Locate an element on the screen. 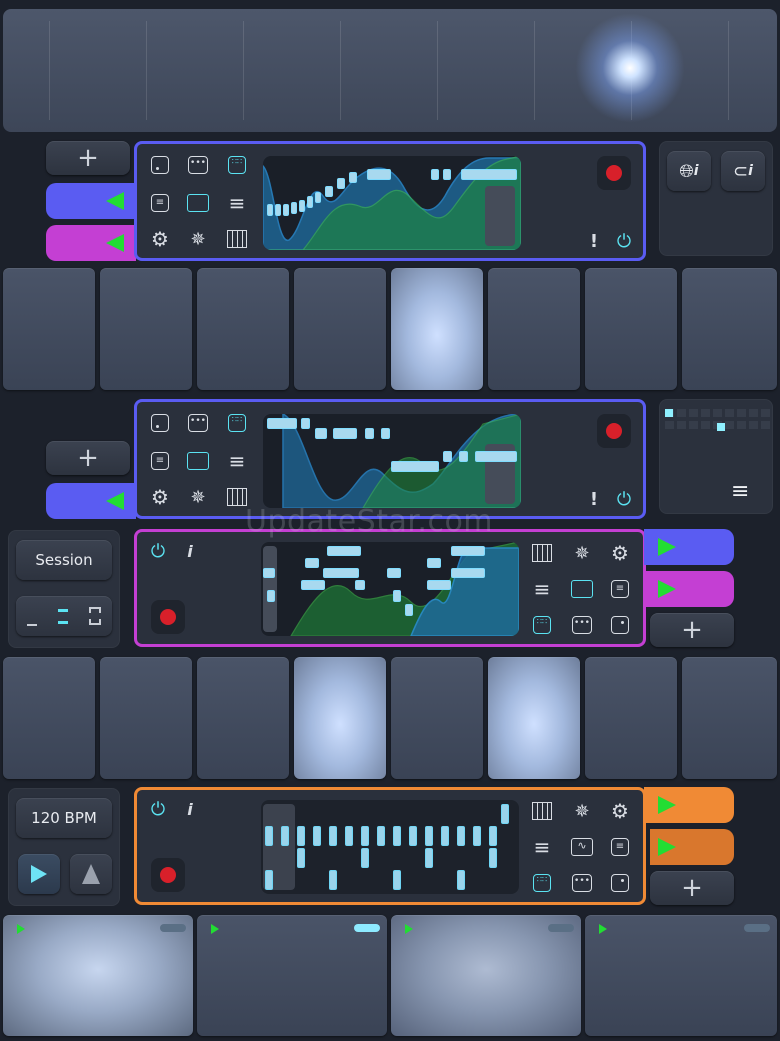 This screenshot has width=780, height=1041. track-tab-orange-dark is located at coordinates (692, 847).